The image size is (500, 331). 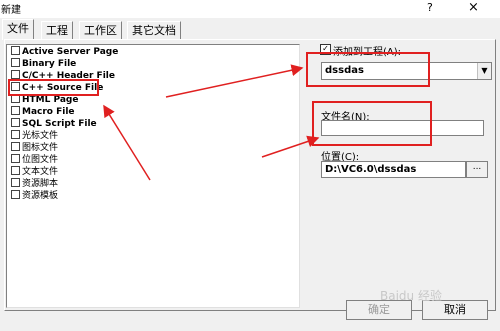 I want to click on arrow-to-file-name, so click(x=290, y=146).